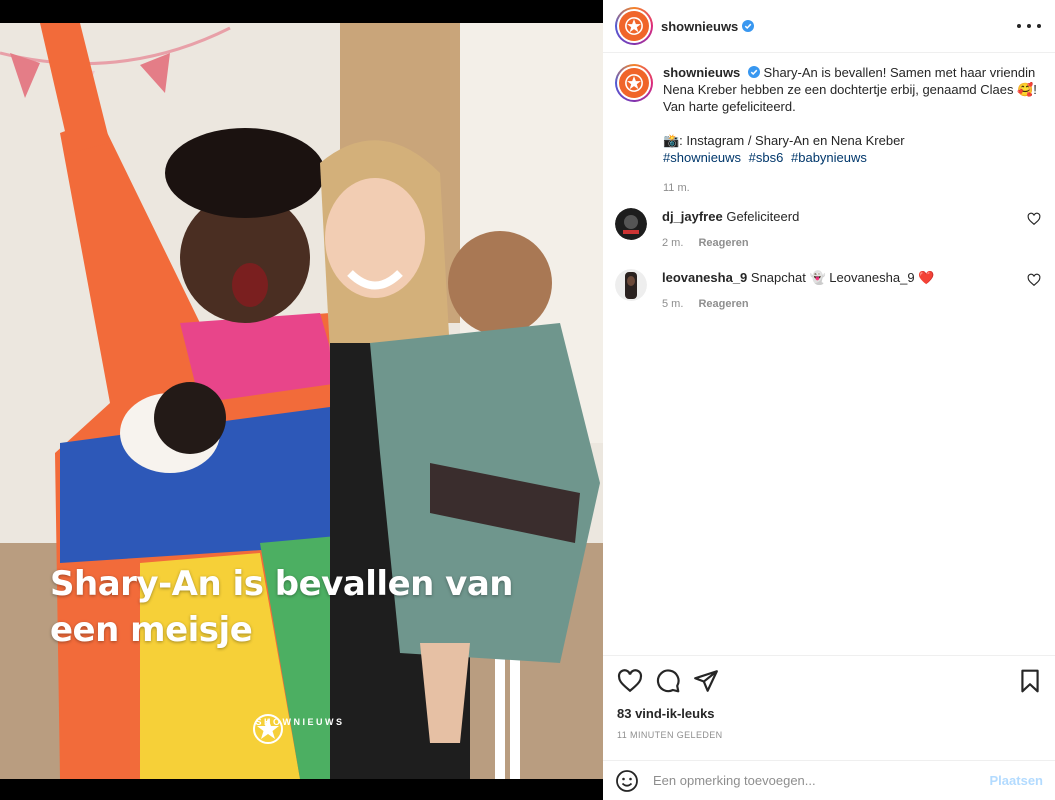 The width and height of the screenshot is (1055, 800). I want to click on emoji-icon, so click(627, 781).